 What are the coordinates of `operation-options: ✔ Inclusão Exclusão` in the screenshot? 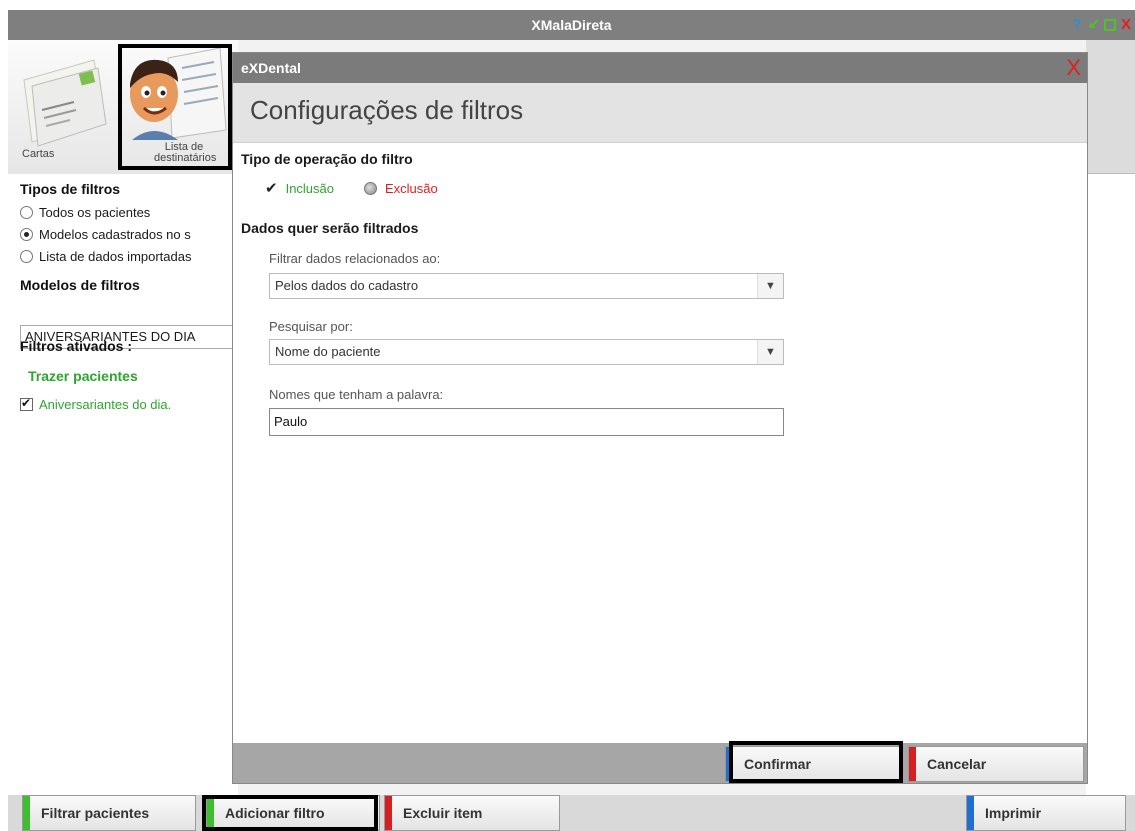 It's located at (351, 188).